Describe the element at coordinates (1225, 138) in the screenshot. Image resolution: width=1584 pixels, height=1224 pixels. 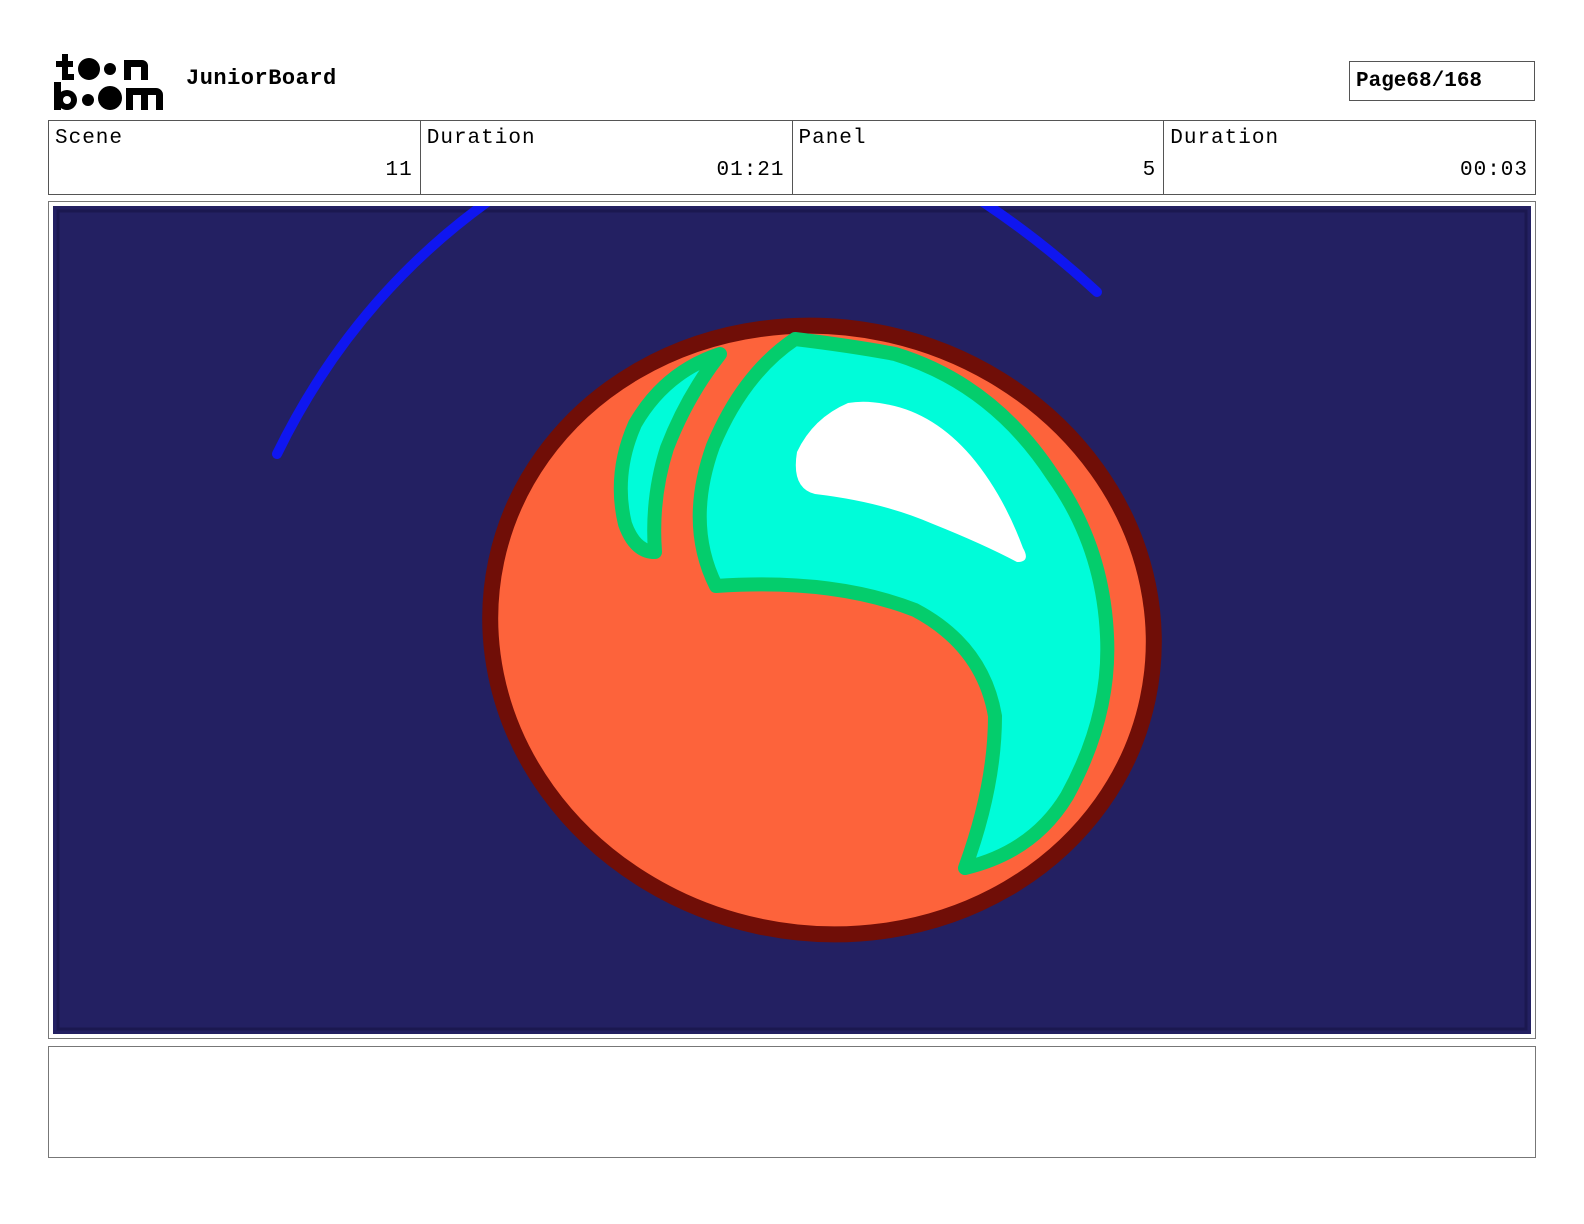
I see `panel-duration-label: Duration` at that location.